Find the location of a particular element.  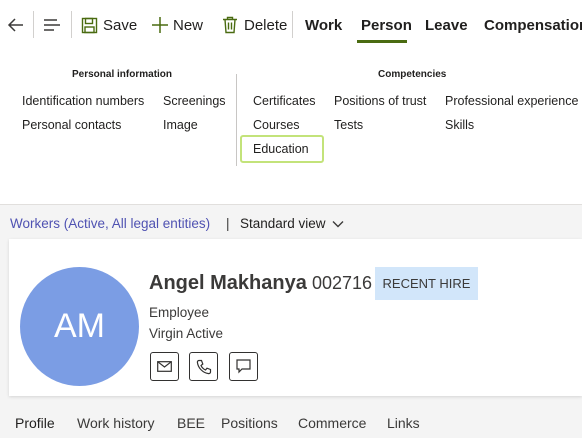

lines-menu-icon is located at coordinates (52, 25).